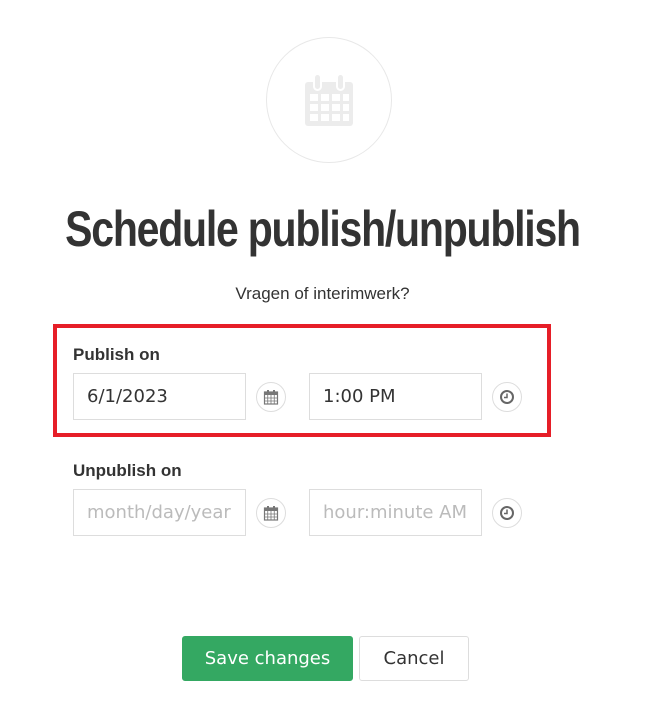 This screenshot has width=645, height=705. I want to click on hero-icon-circle, so click(329, 100).